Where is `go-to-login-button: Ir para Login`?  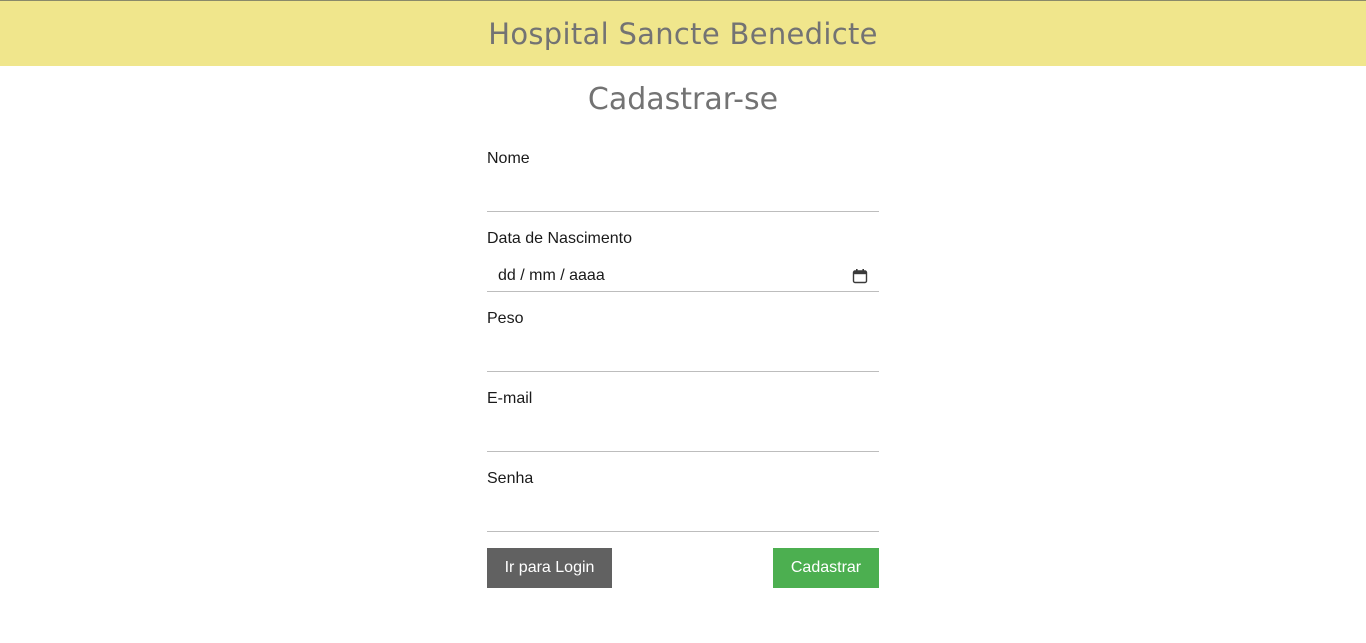
go-to-login-button: Ir para Login is located at coordinates (549, 568).